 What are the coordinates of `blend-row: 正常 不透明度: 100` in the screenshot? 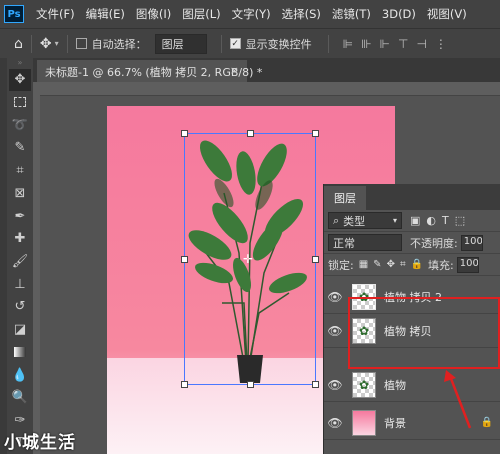 It's located at (412, 243).